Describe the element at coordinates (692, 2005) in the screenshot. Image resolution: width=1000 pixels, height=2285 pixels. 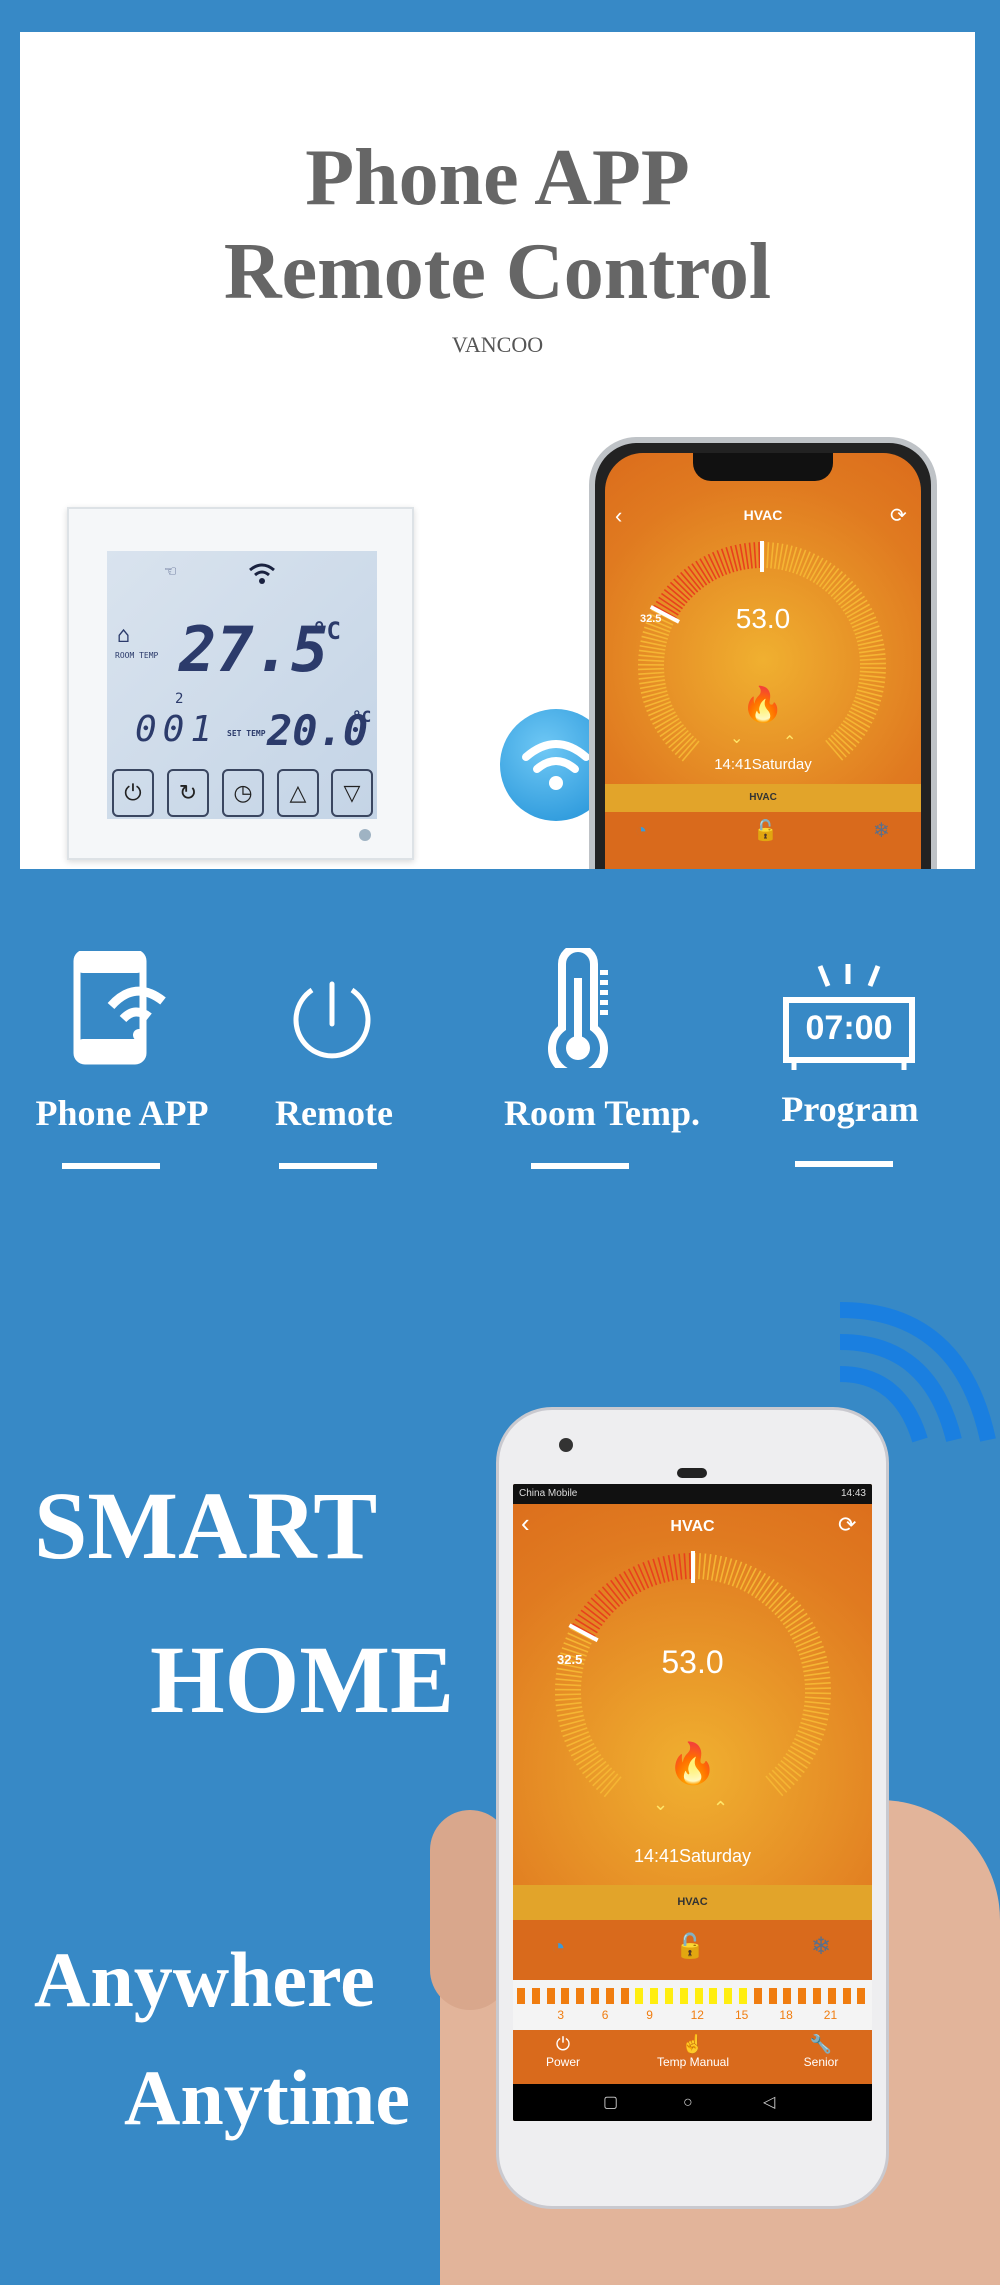
I see `schedule-timeline: 3 6 9 12 15 18 21` at that location.